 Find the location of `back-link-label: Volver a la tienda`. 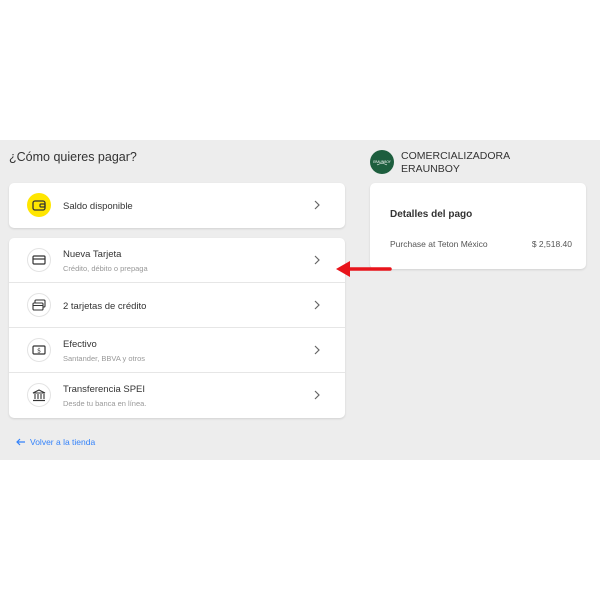

back-link-label: Volver a la tienda is located at coordinates (63, 442).